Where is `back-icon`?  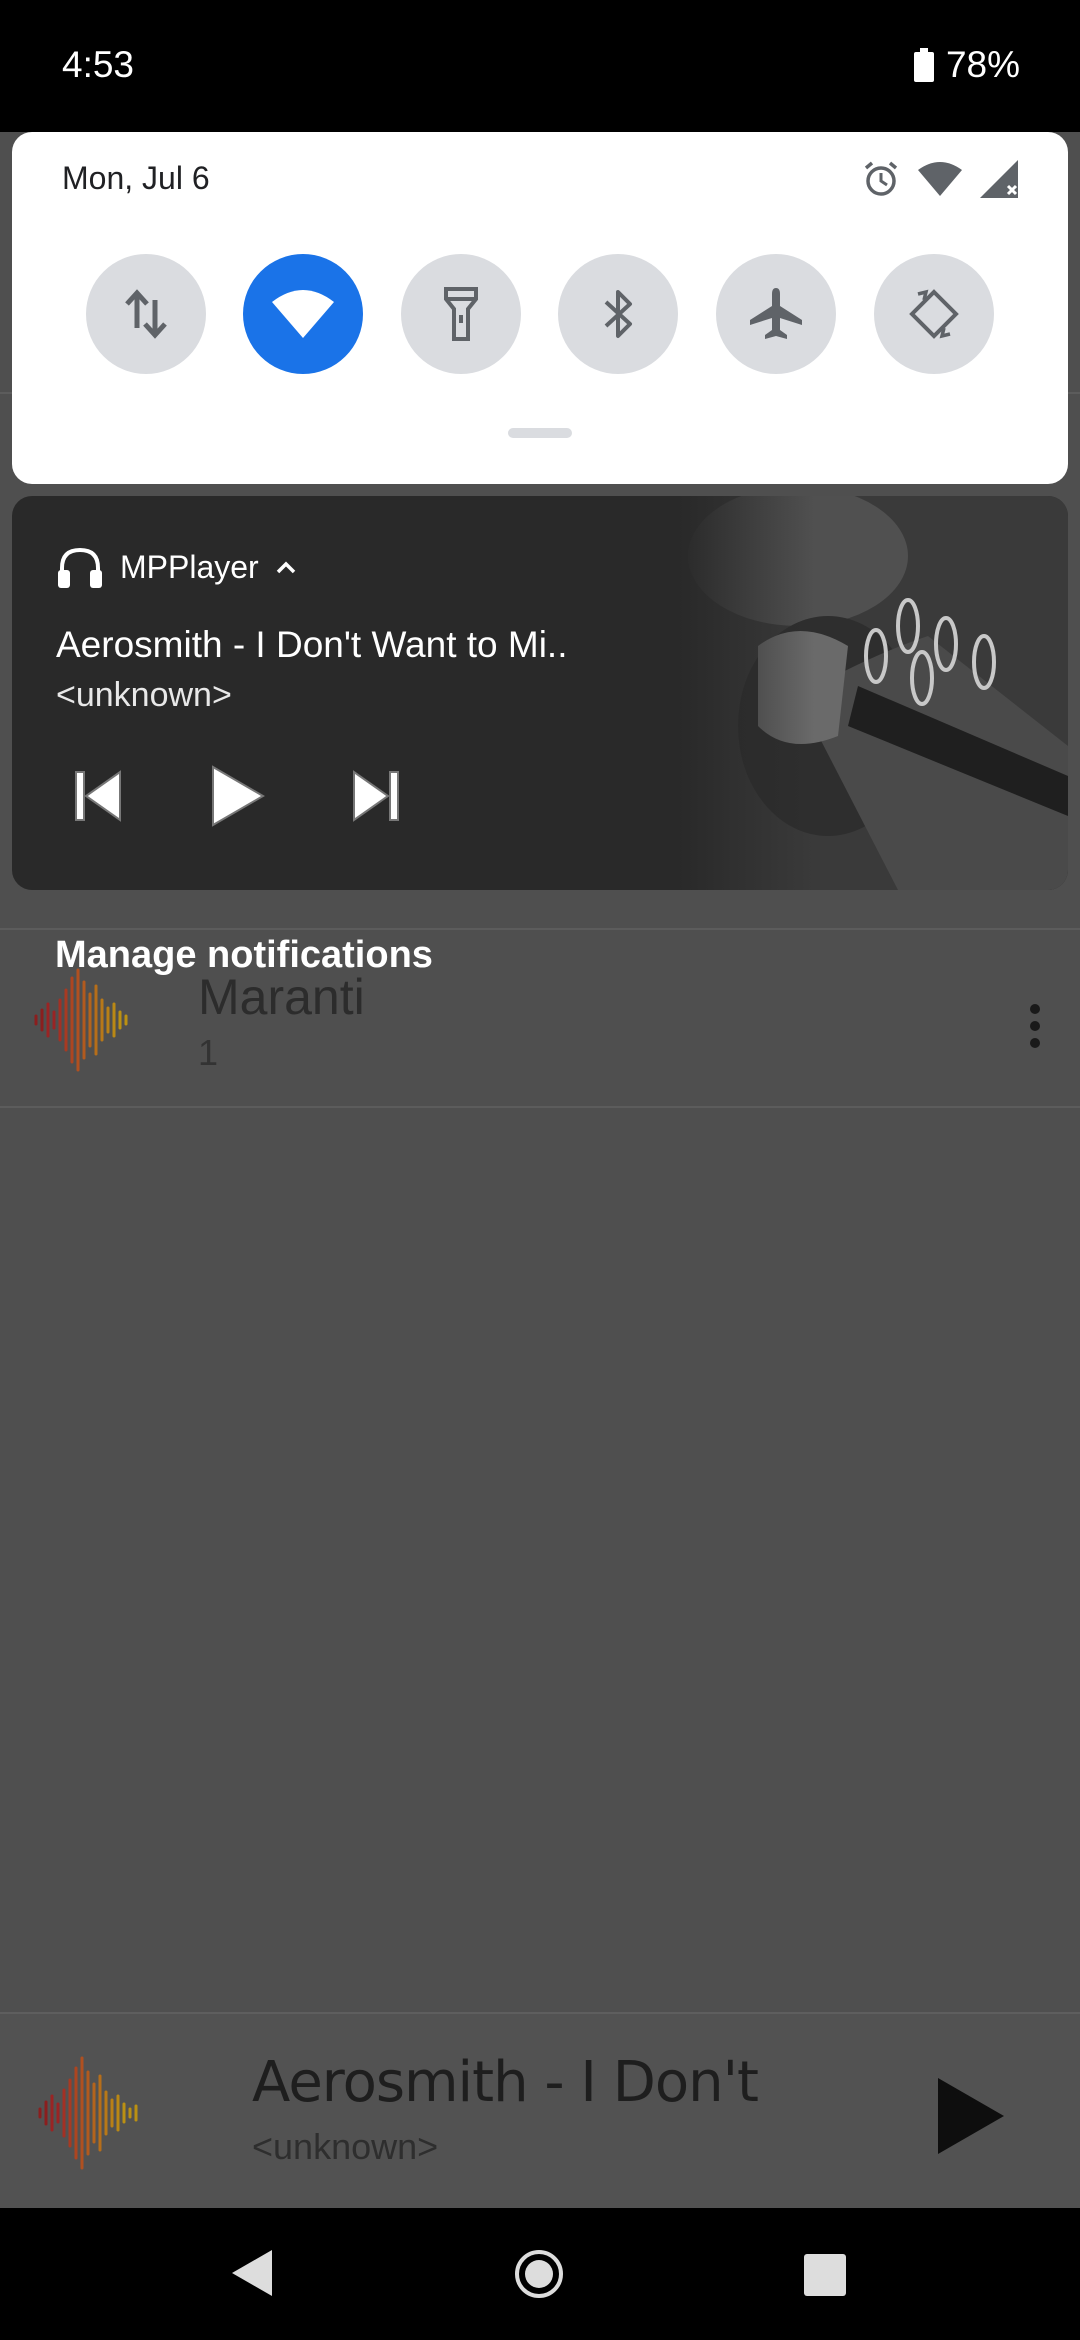
back-icon is located at coordinates (252, 2273).